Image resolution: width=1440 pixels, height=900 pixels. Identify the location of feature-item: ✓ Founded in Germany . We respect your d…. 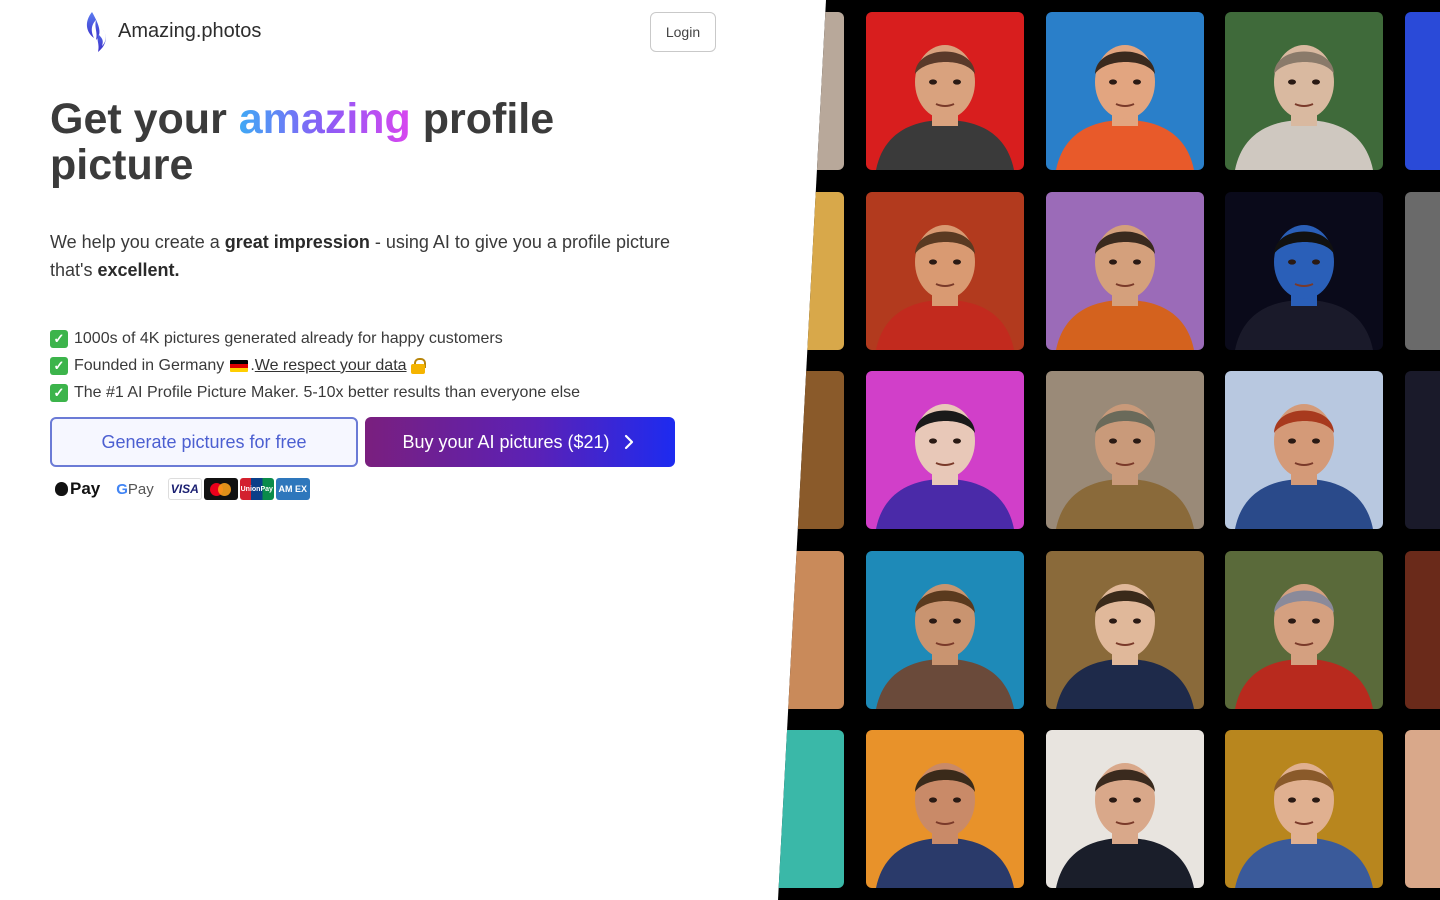
(315, 365).